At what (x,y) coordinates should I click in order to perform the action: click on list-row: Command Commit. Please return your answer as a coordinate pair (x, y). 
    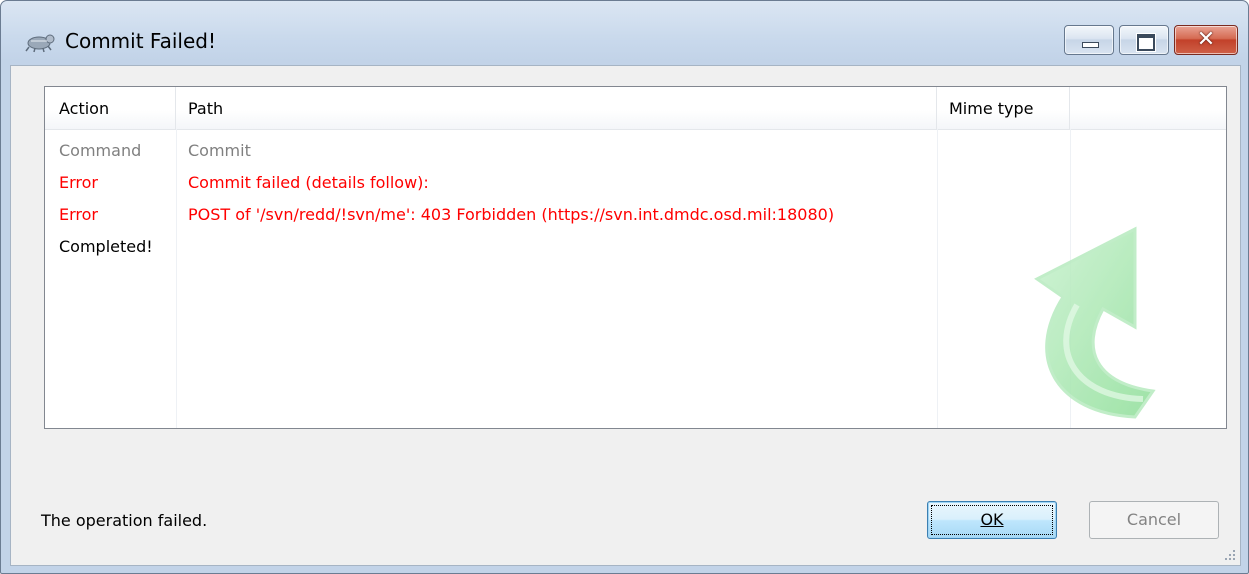
    Looking at the image, I should click on (635, 151).